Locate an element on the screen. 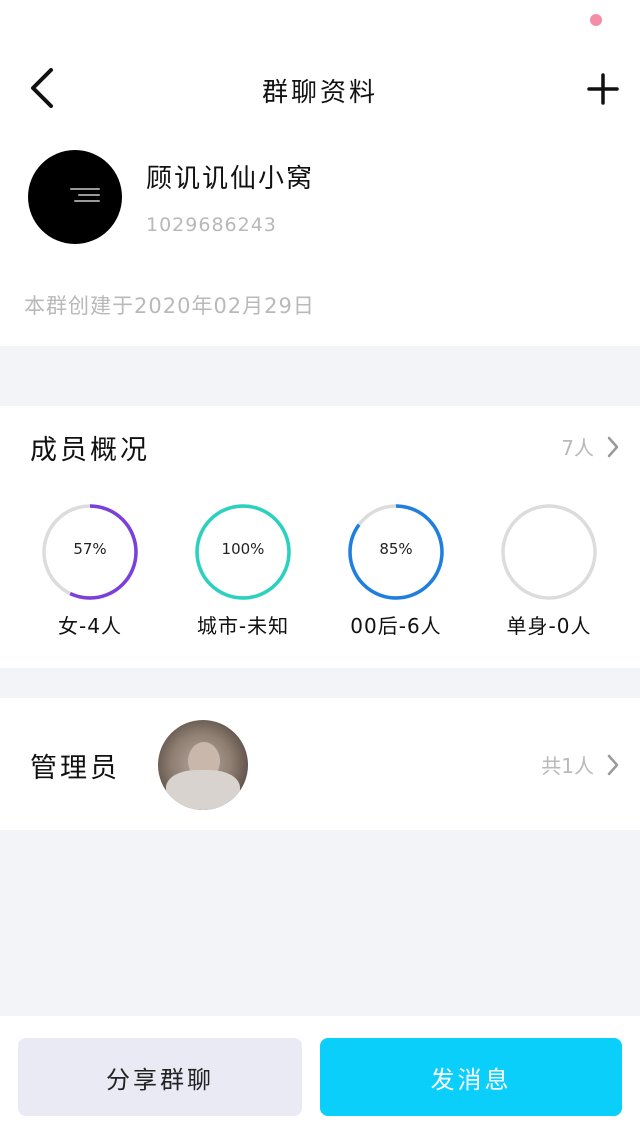  group-created-date: 本群创建于2020年02月29日 is located at coordinates (169, 306).